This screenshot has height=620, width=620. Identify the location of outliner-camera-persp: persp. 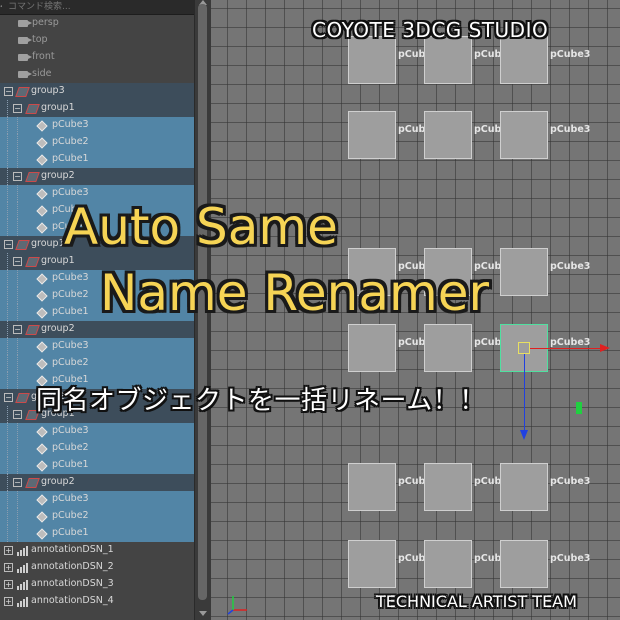
(97, 23).